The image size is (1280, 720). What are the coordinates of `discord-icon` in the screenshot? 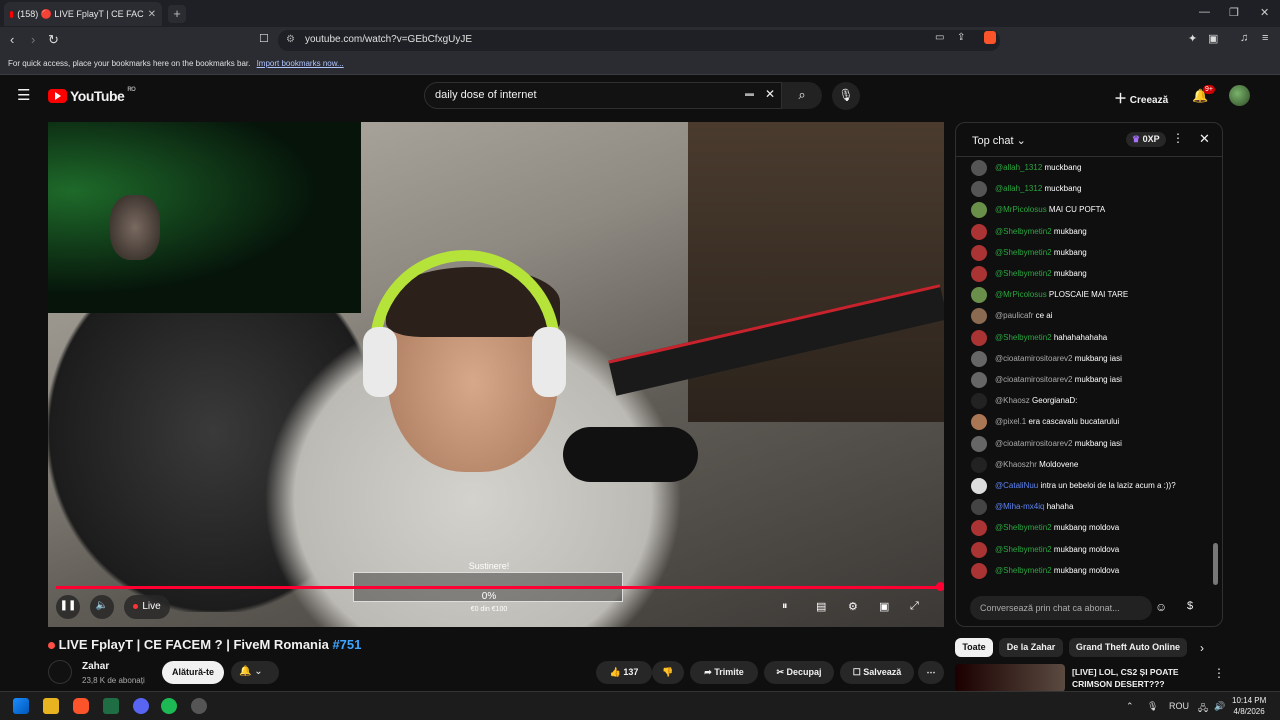 It's located at (141, 706).